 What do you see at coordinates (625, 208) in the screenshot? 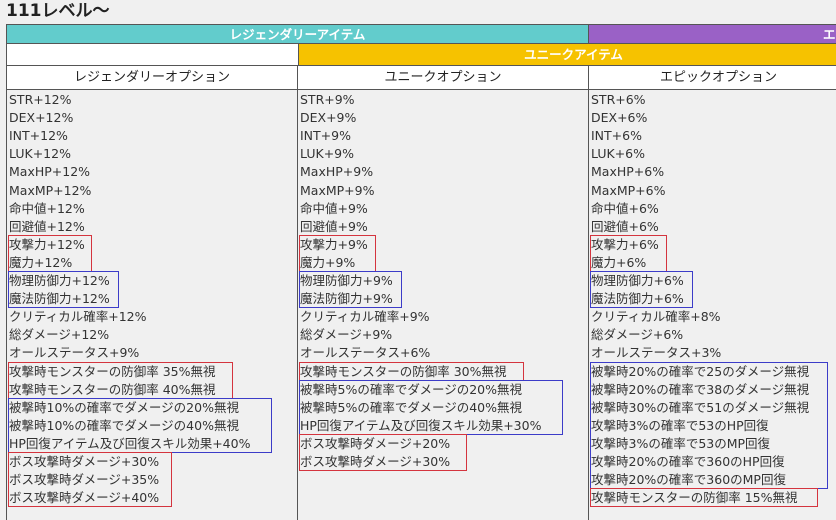
I see `option-line: 命中値+6%` at bounding box center [625, 208].